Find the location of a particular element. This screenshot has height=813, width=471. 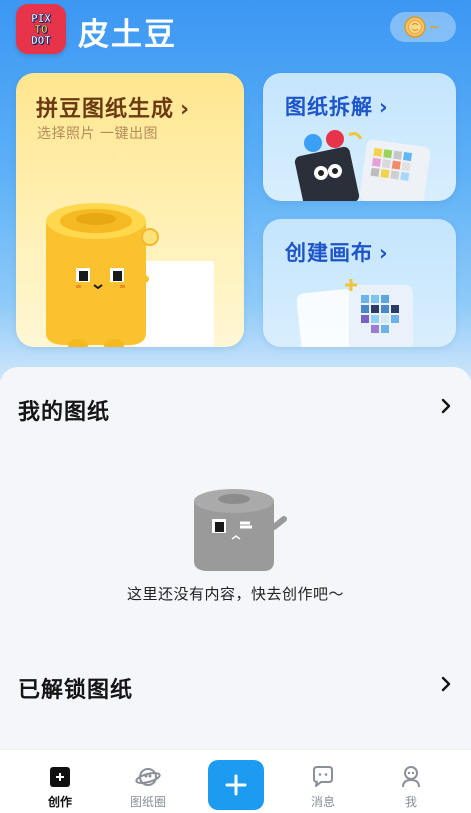

nav-item-create: 创作 is located at coordinates (60, 781).